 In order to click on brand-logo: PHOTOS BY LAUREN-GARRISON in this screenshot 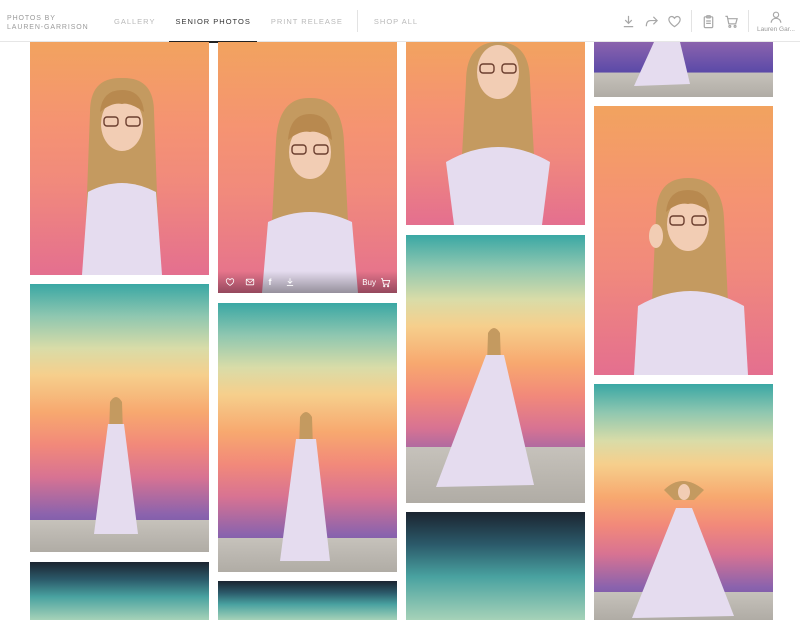, I will do `click(48, 23)`.